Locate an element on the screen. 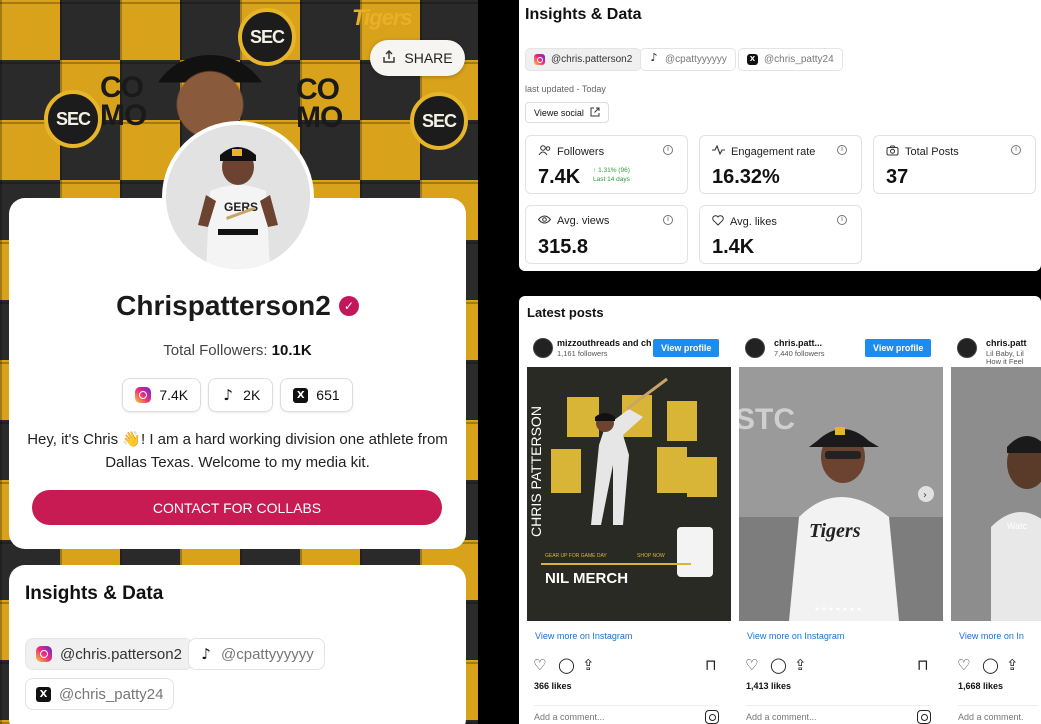 This screenshot has width=1041, height=724. x-icon: X is located at coordinates (752, 59).